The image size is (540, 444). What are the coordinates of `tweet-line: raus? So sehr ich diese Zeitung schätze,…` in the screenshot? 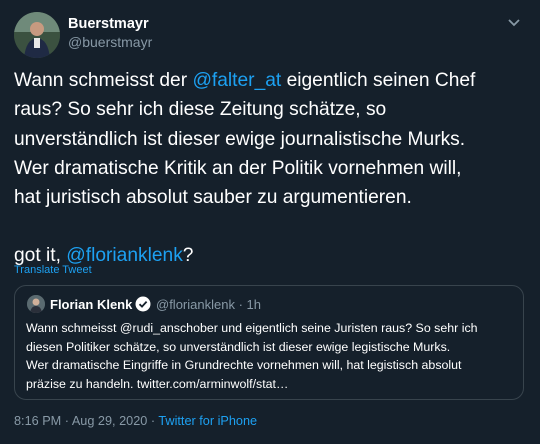 It's located at (200, 110).